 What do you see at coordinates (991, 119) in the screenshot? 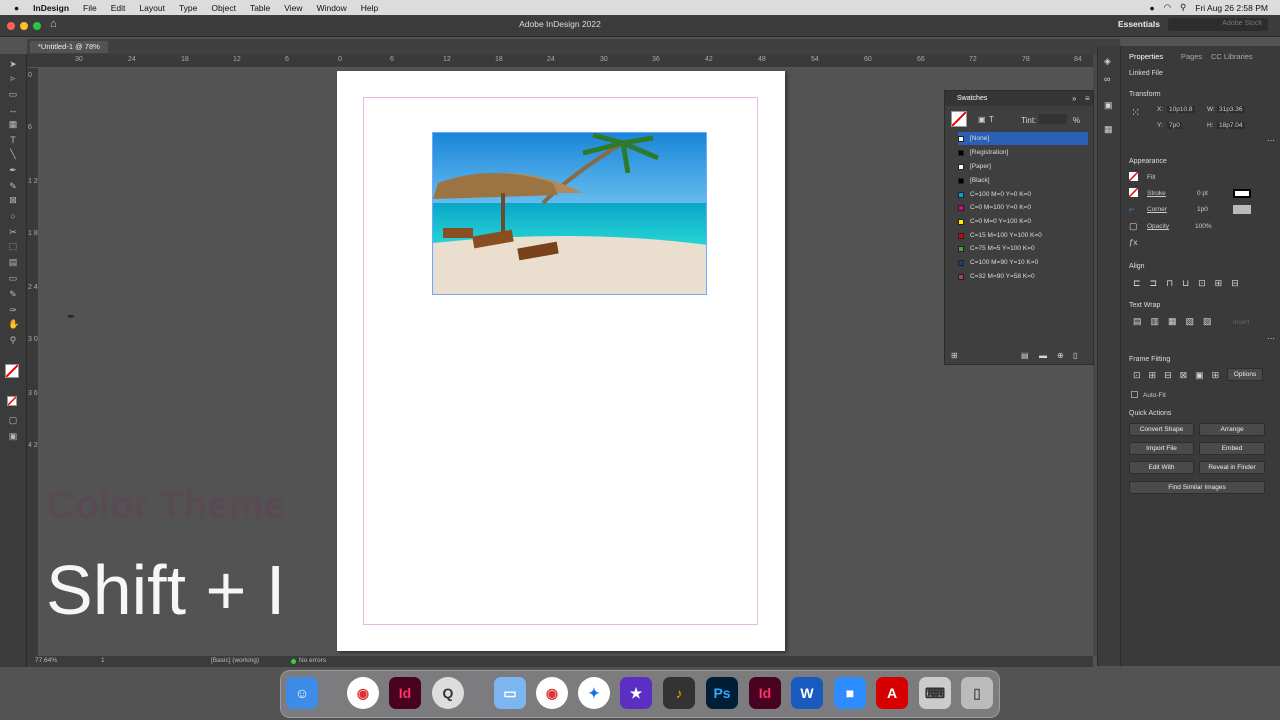
I see `text-formatting-icon: T` at bounding box center [991, 119].